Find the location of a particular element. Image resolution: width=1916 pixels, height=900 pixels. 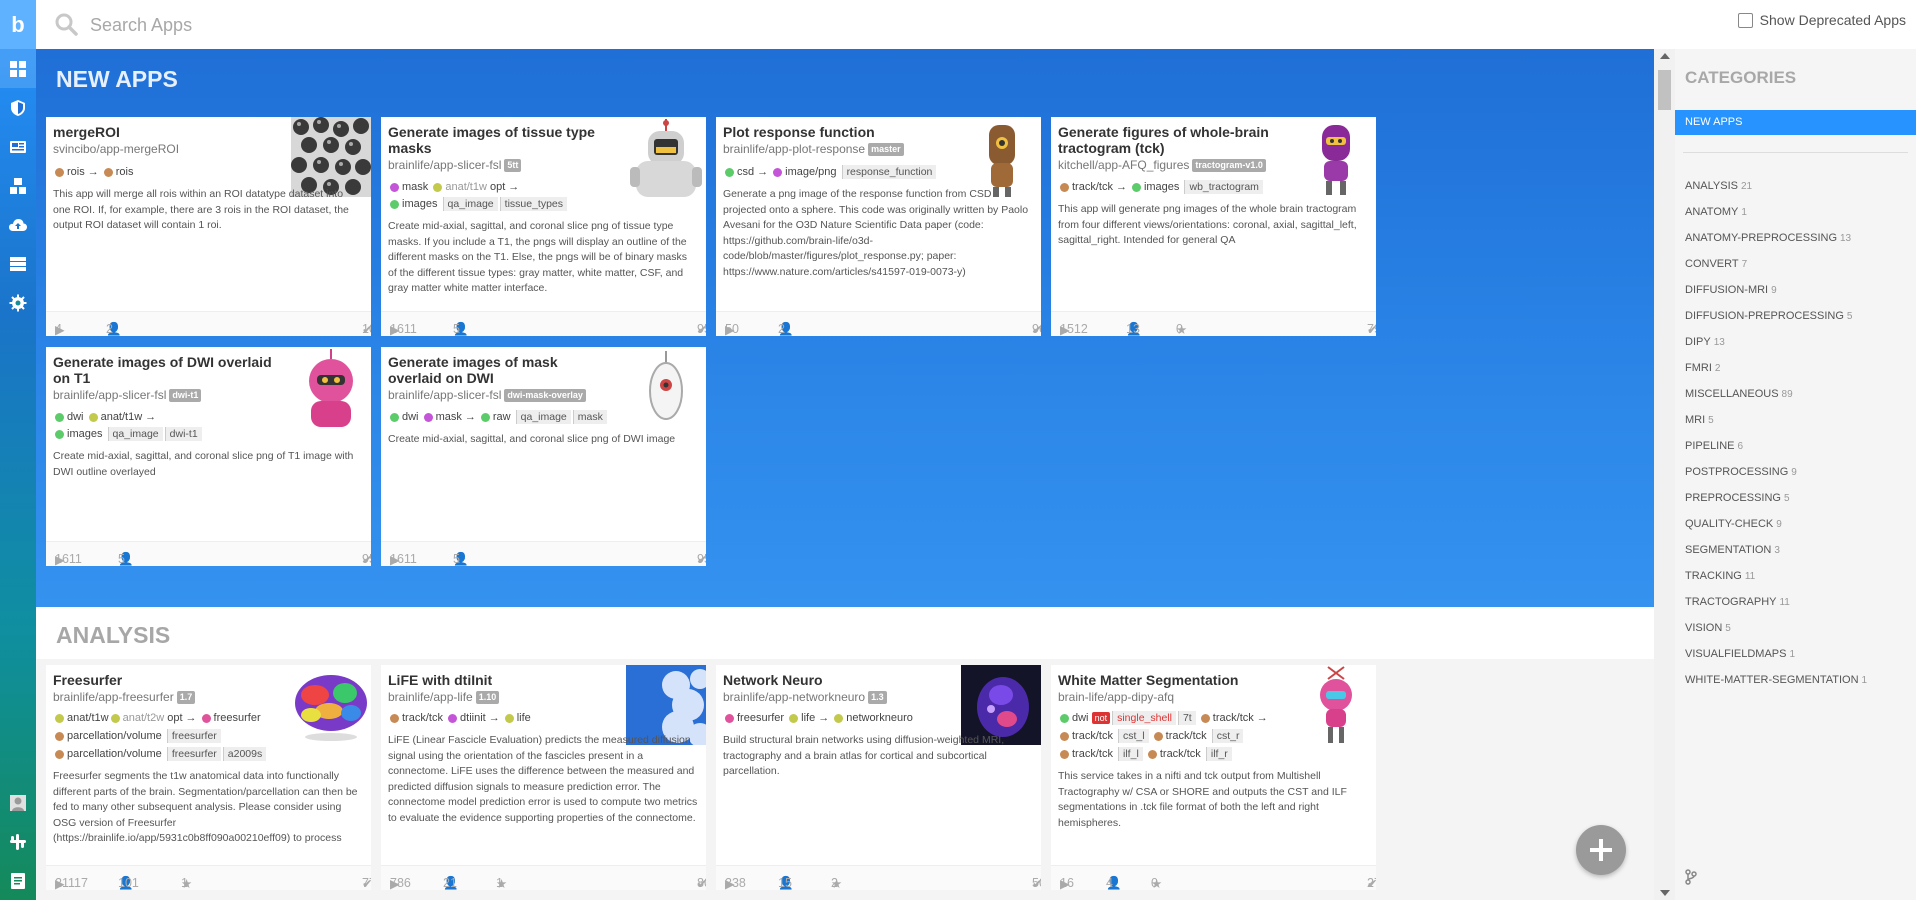

category-item-segmentation: SEGMENTATION 3 is located at coordinates (1776, 550).